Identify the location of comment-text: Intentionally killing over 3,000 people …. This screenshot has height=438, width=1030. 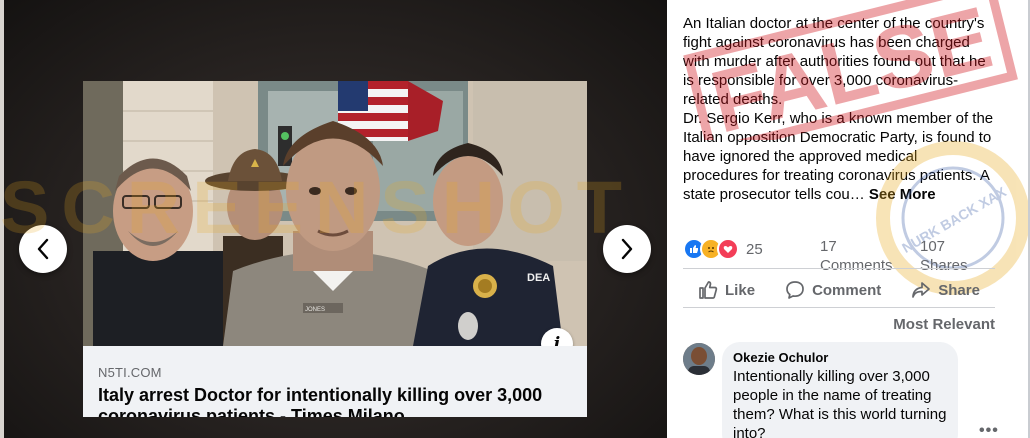
(840, 403).